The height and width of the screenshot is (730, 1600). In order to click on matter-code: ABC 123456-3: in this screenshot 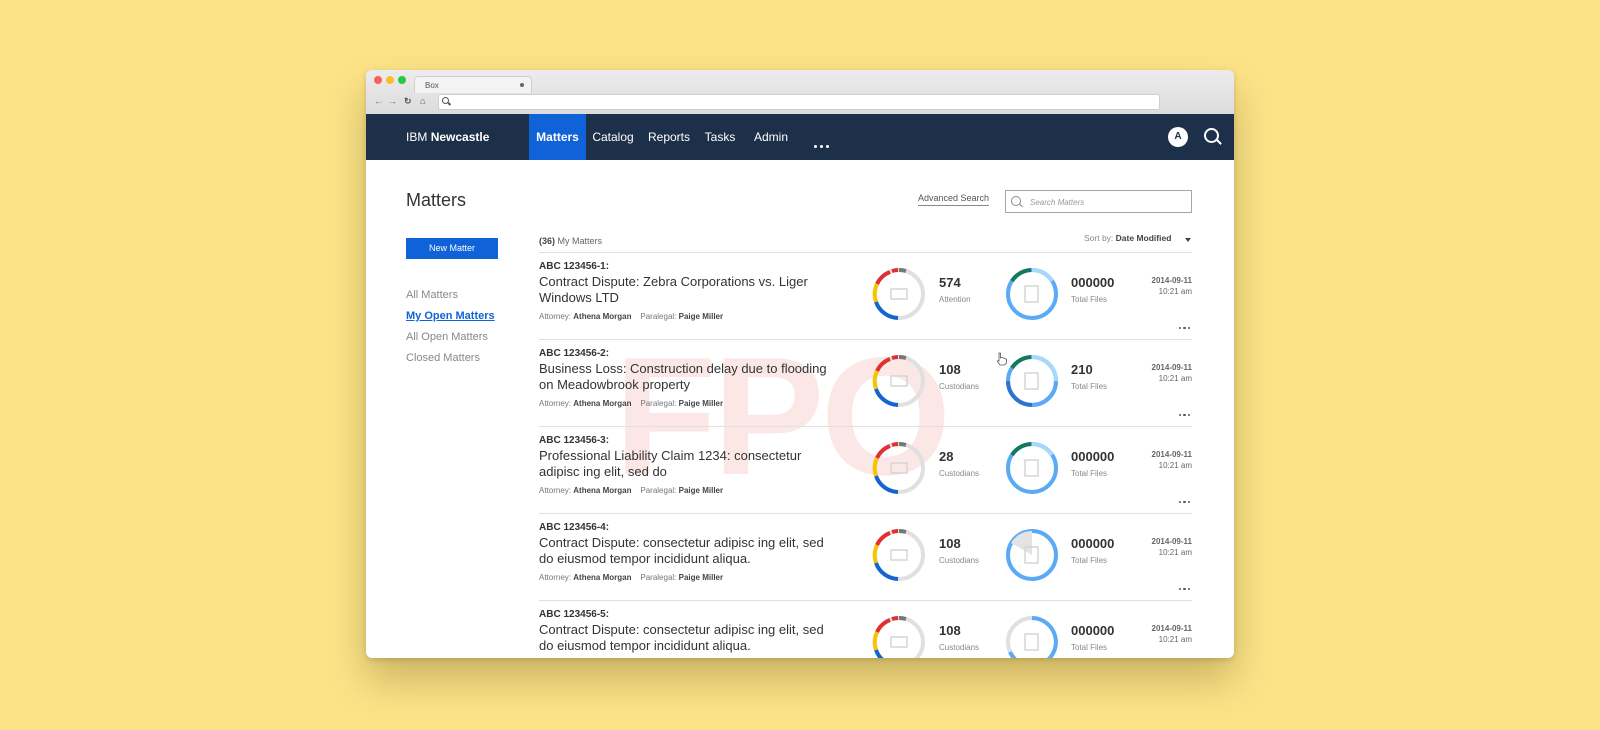, I will do `click(574, 440)`.